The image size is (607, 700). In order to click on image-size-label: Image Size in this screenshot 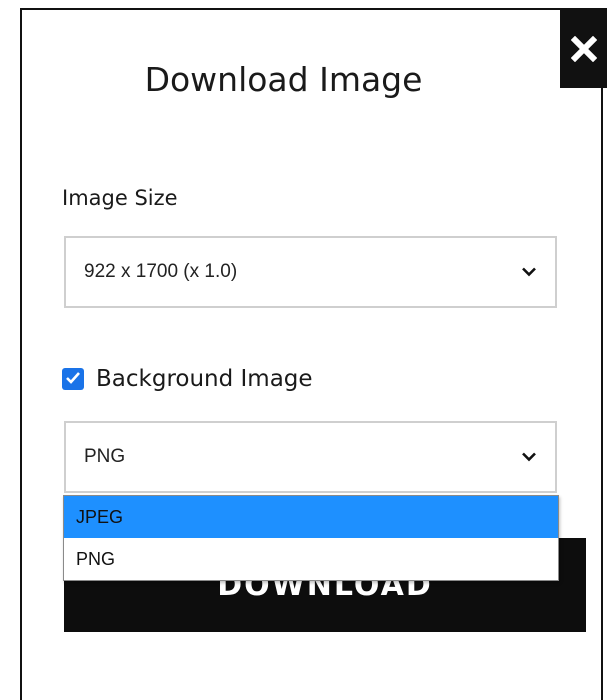, I will do `click(120, 198)`.